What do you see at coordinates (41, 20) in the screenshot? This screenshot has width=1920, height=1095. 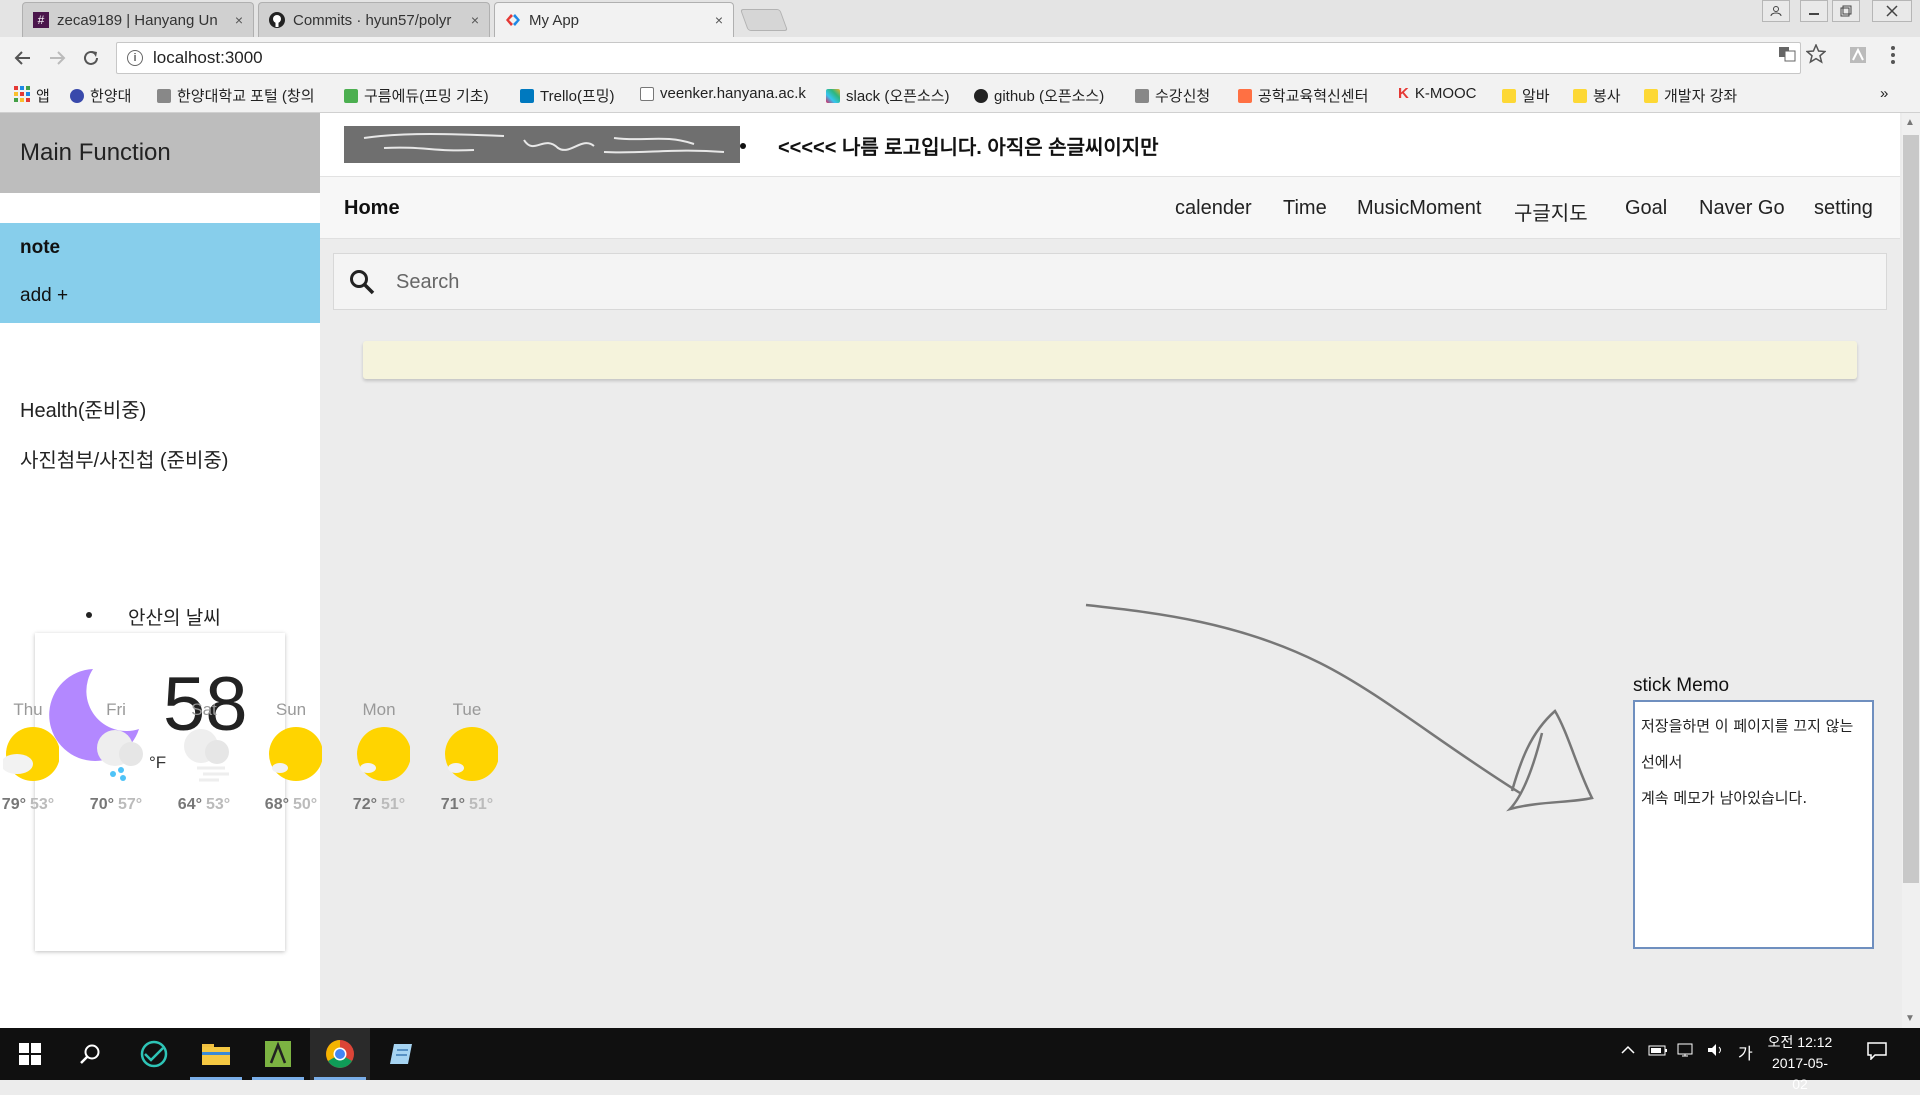 I see `hash-icon: #` at bounding box center [41, 20].